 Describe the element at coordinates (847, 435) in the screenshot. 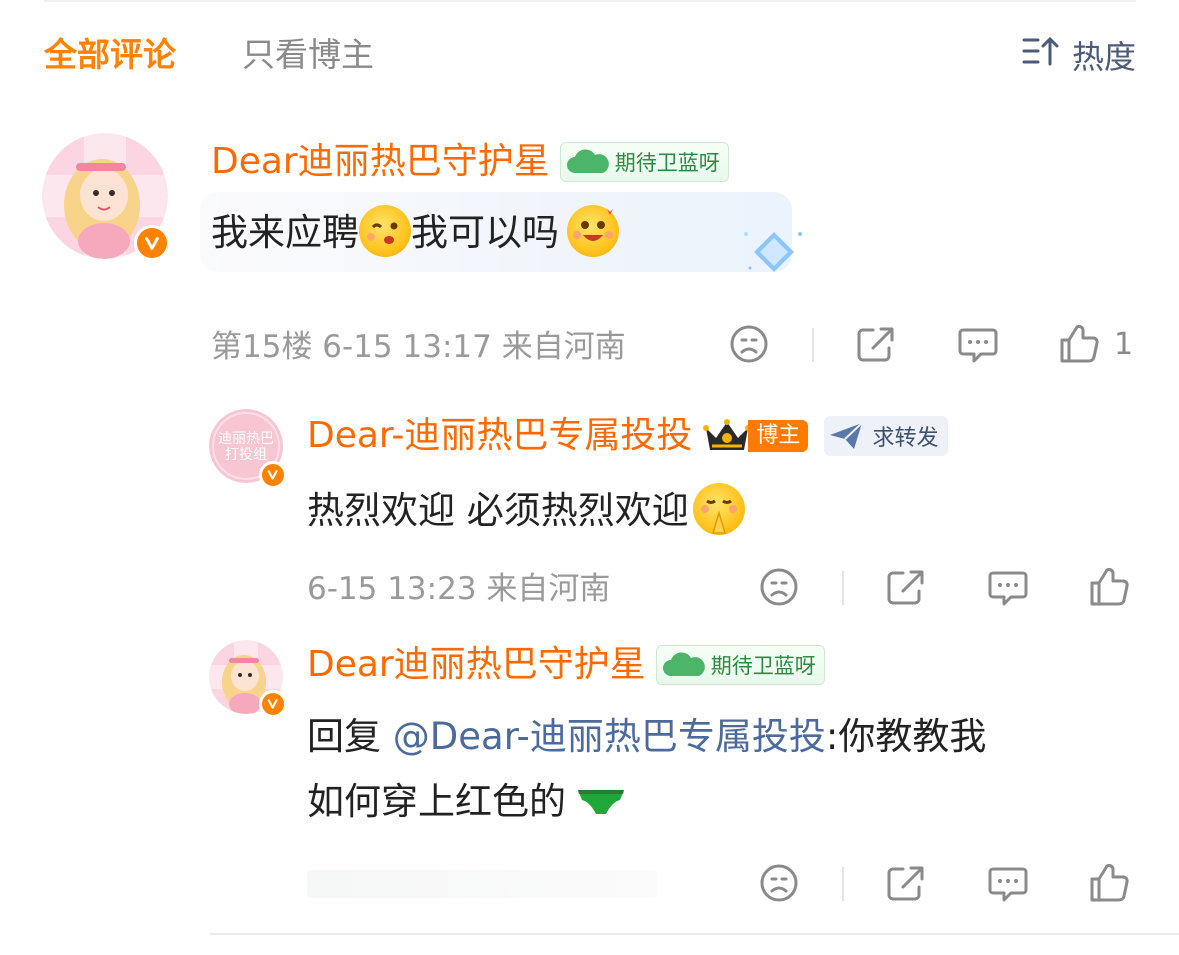

I see `paper-plane-icon` at that location.